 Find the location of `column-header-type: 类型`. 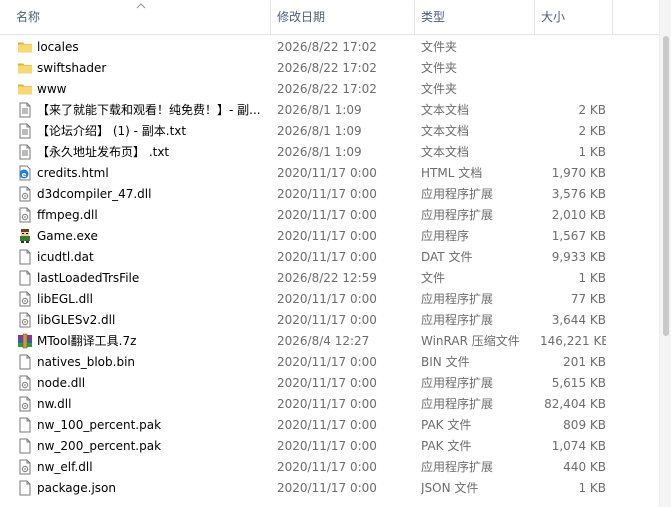

column-header-type: 类型 is located at coordinates (433, 17).